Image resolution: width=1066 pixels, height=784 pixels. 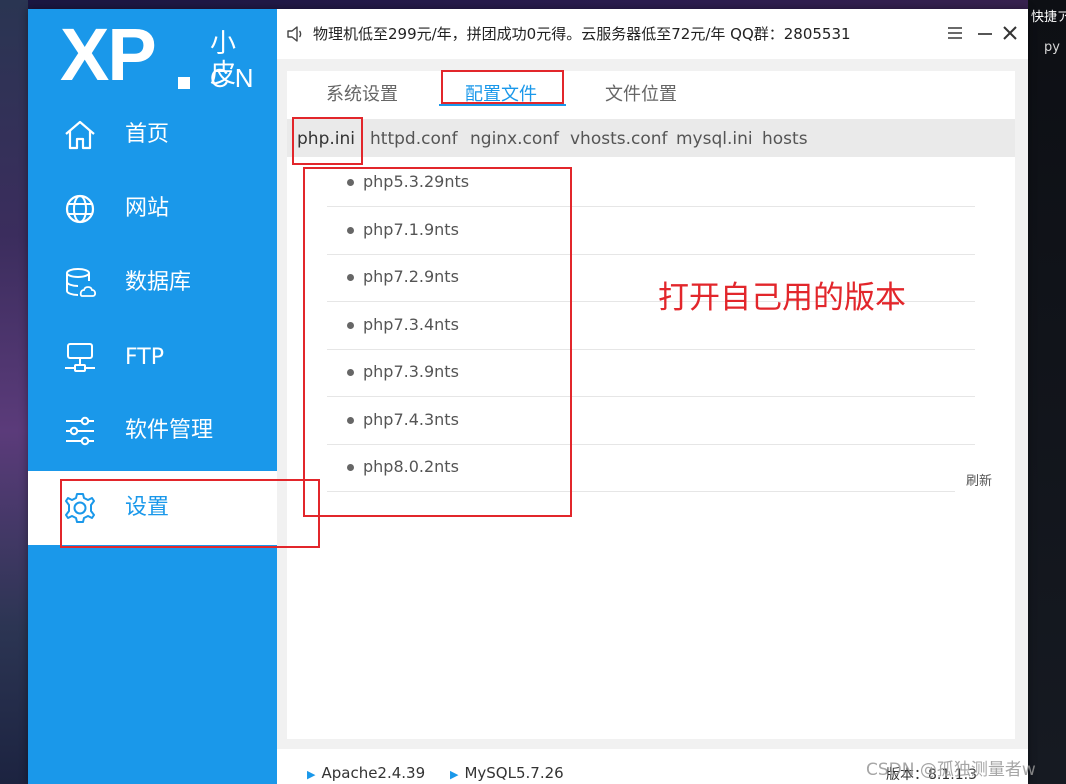 What do you see at coordinates (1052, 47) in the screenshot?
I see `desktop-shortcut-label-2: py` at bounding box center [1052, 47].